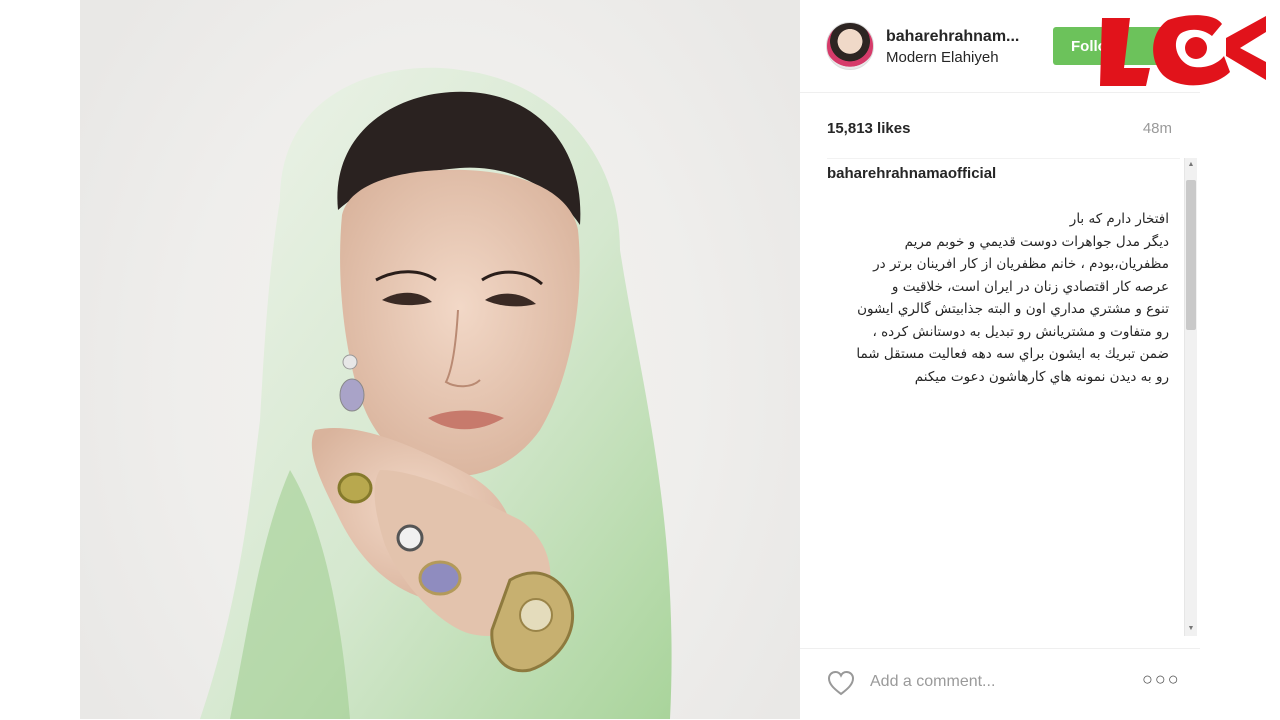 This screenshot has height=720, width=1280. Describe the element at coordinates (1183, 50) in the screenshot. I see `news-logo` at that location.